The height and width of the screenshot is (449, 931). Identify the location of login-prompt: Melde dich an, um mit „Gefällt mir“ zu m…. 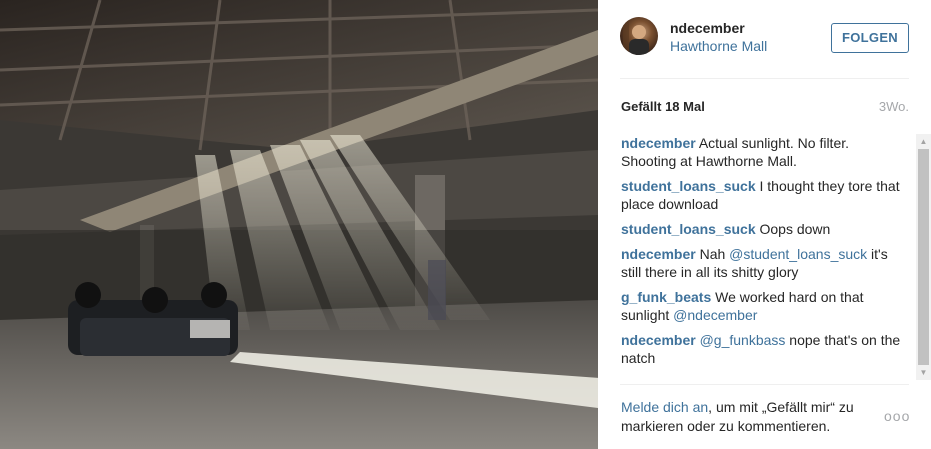
(751, 417).